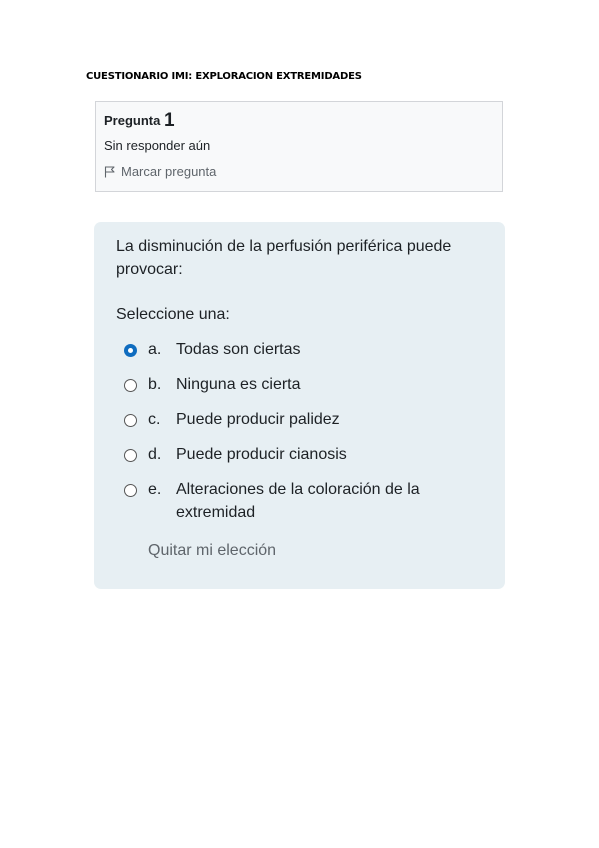  Describe the element at coordinates (132, 120) in the screenshot. I see `question-label: Pregunta` at that location.